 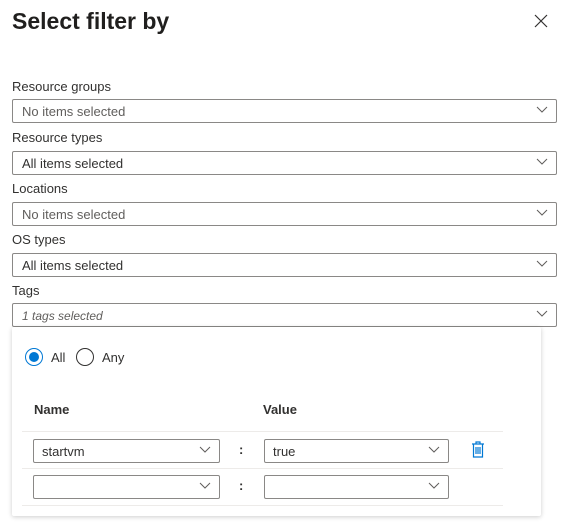 What do you see at coordinates (284, 451) in the screenshot?
I see `dropdown-value: true` at bounding box center [284, 451].